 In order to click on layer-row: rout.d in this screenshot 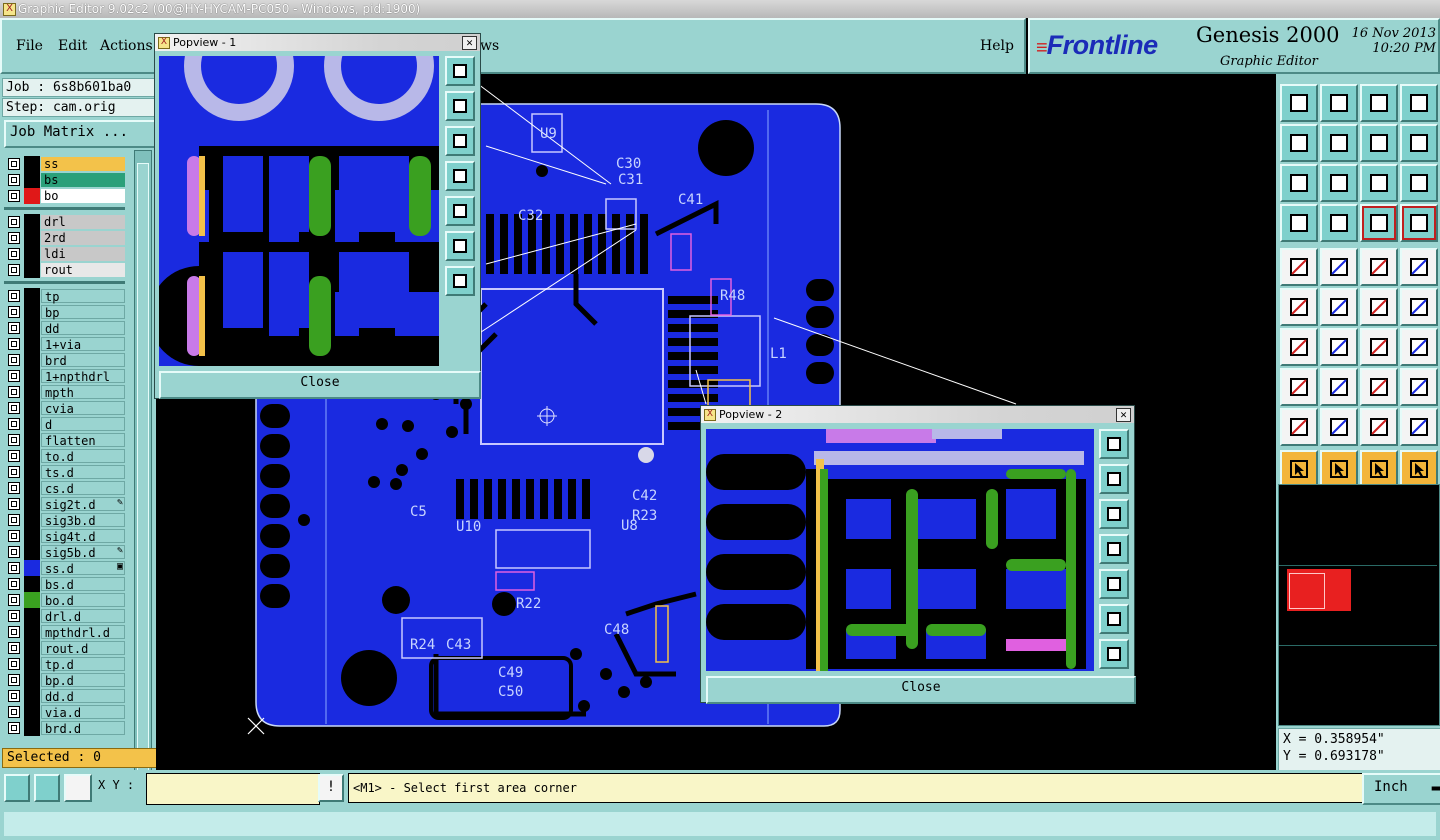, I will do `click(64, 648)`.